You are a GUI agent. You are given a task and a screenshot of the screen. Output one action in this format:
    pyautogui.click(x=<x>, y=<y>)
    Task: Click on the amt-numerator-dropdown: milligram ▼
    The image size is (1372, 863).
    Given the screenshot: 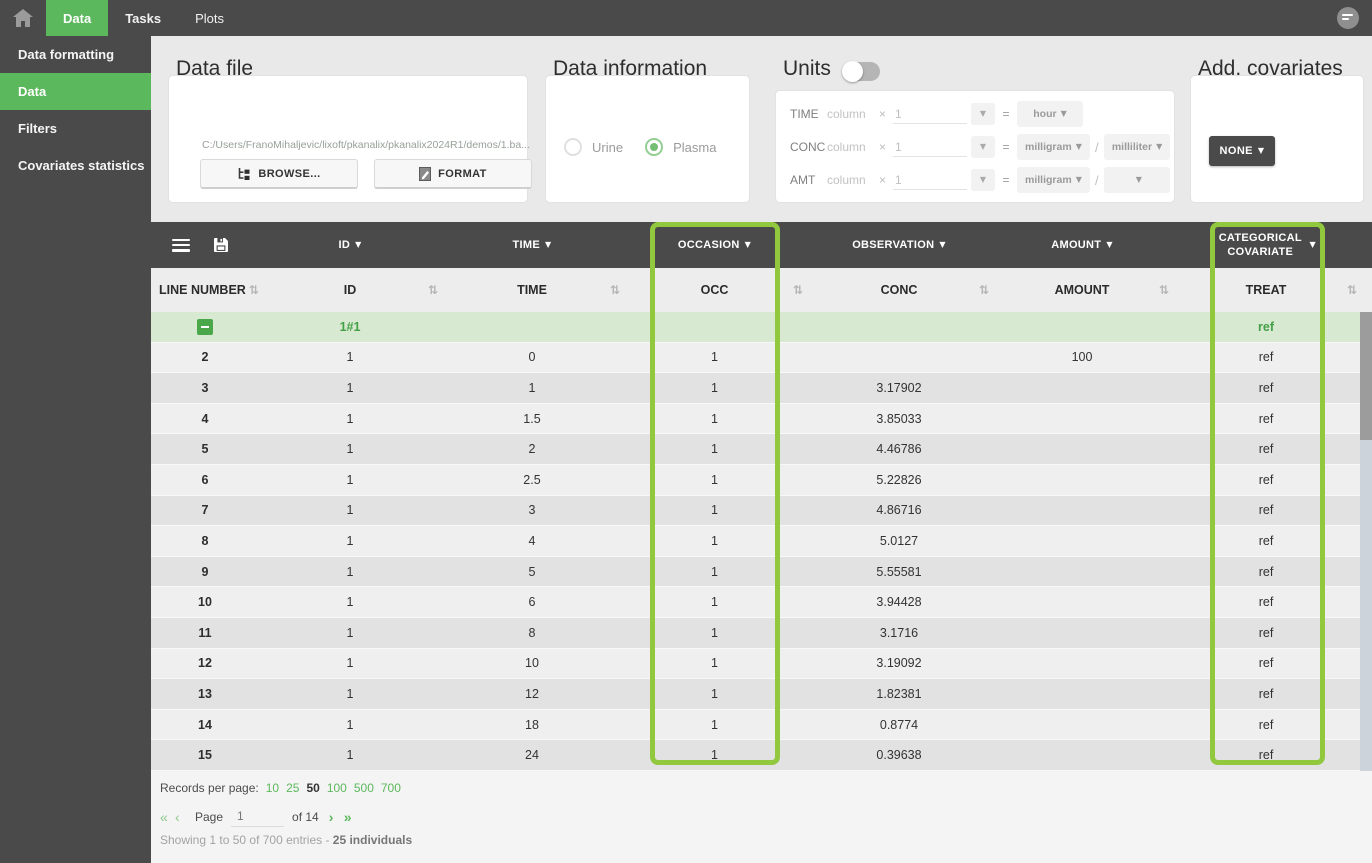 What is the action you would take?
    pyautogui.click(x=1053, y=180)
    